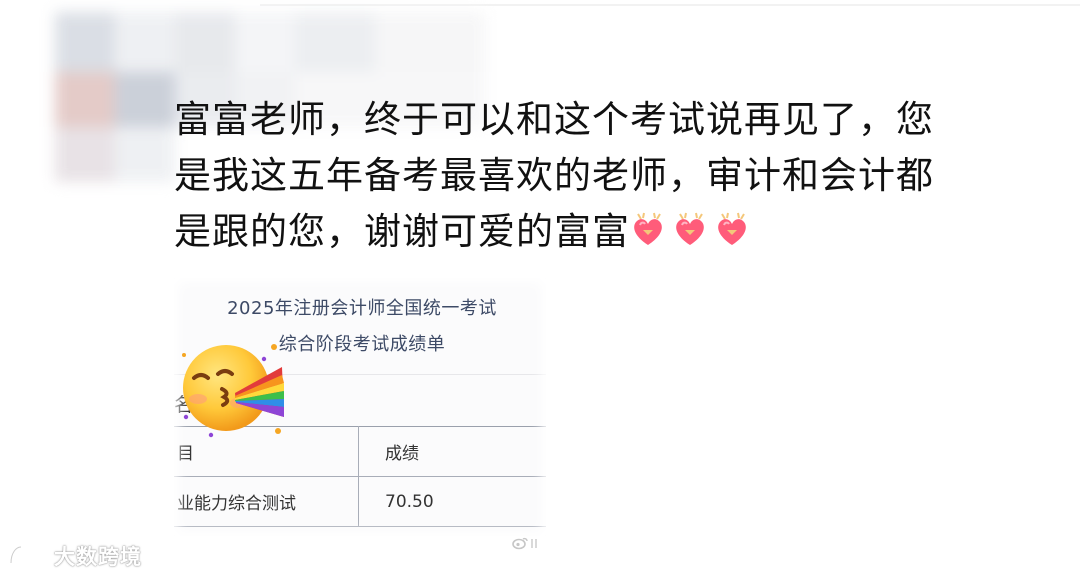 The image size is (1080, 578). Describe the element at coordinates (362, 308) in the screenshot. I see `report-title: 2025年注册会计师全国统一考试` at that location.